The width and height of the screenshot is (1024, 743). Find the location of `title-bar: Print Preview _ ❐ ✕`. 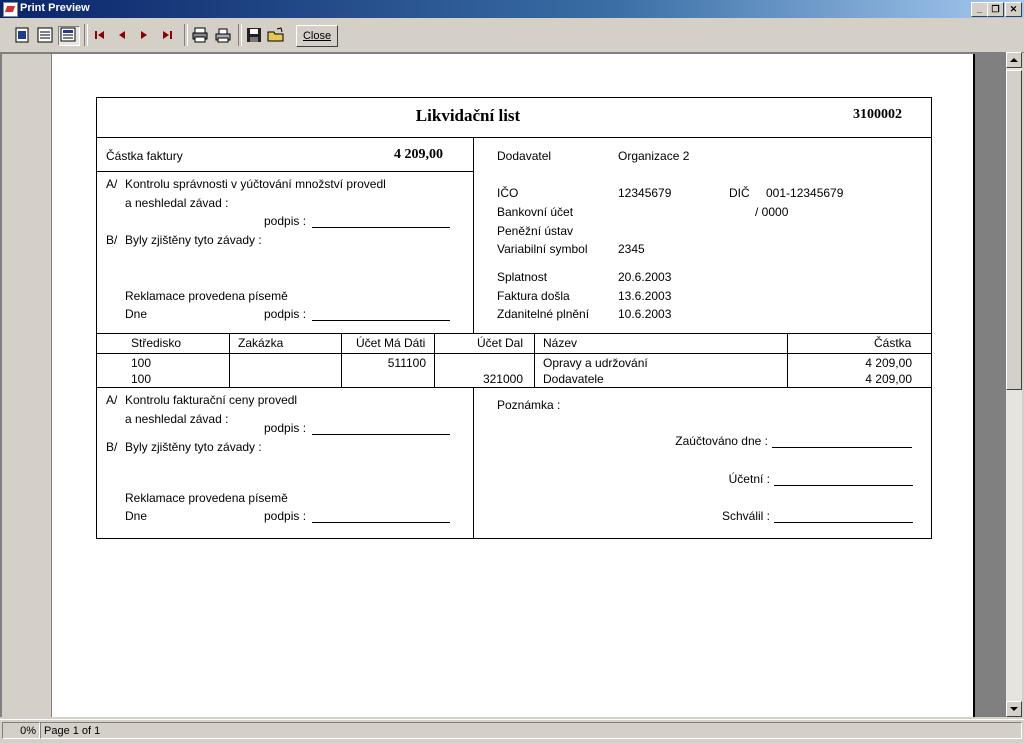

title-bar: Print Preview _ ❐ ✕ is located at coordinates (512, 9).